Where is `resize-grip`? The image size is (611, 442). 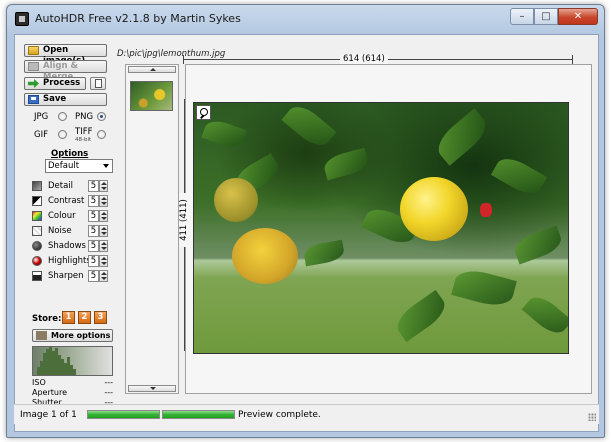 resize-grip is located at coordinates (592, 417).